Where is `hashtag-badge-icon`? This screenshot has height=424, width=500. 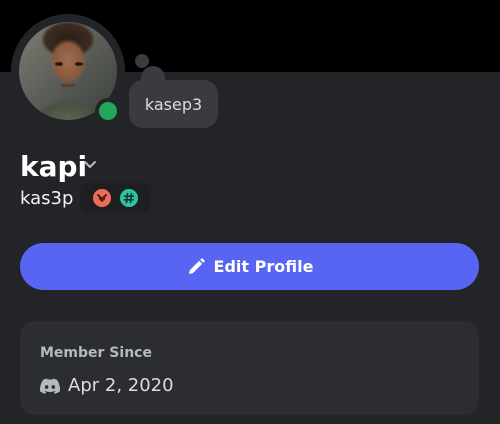 hashtag-badge-icon is located at coordinates (129, 198).